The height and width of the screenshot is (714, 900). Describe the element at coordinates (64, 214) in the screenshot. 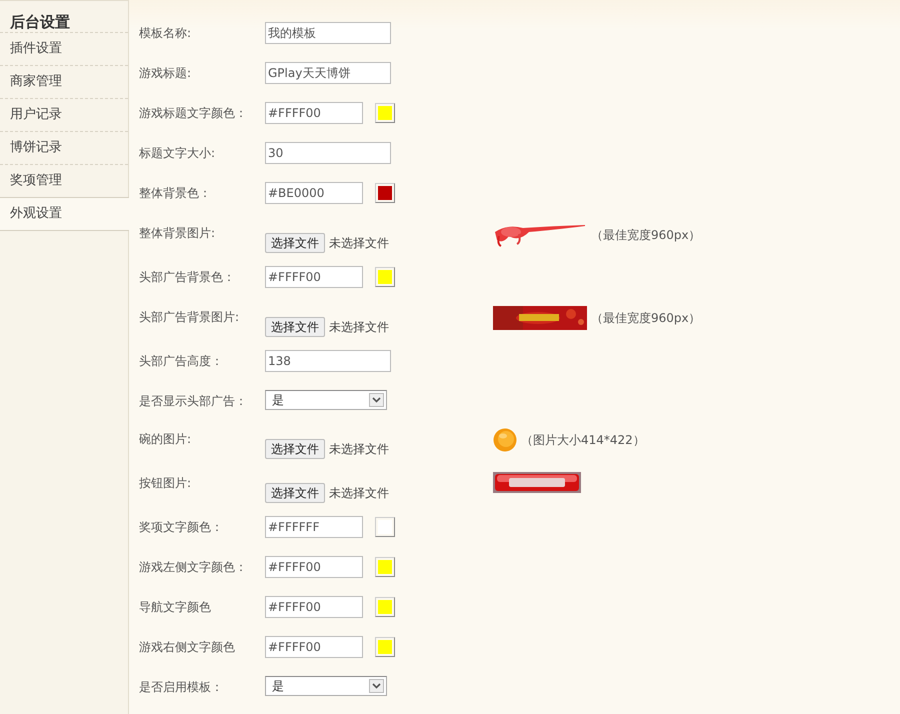

I see `sidebar-item: 外观设置` at that location.